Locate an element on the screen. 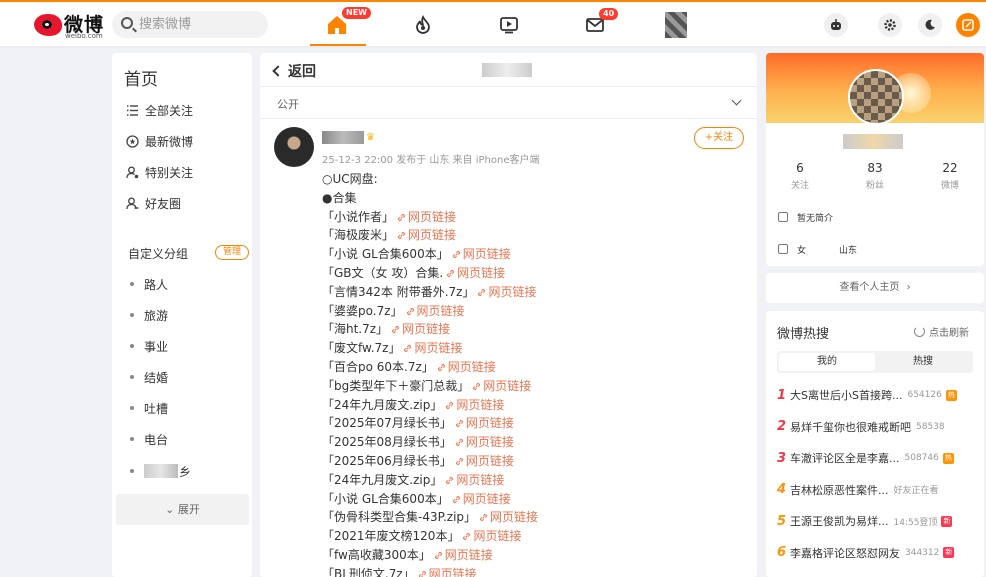  dark-mode-button is located at coordinates (930, 25).